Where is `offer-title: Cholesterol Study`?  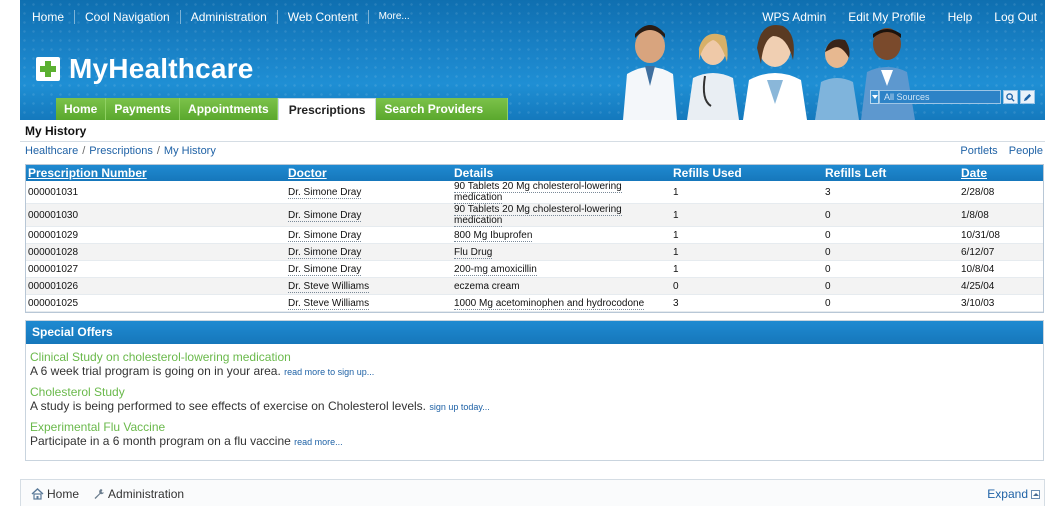 offer-title: Cholesterol Study is located at coordinates (536, 392).